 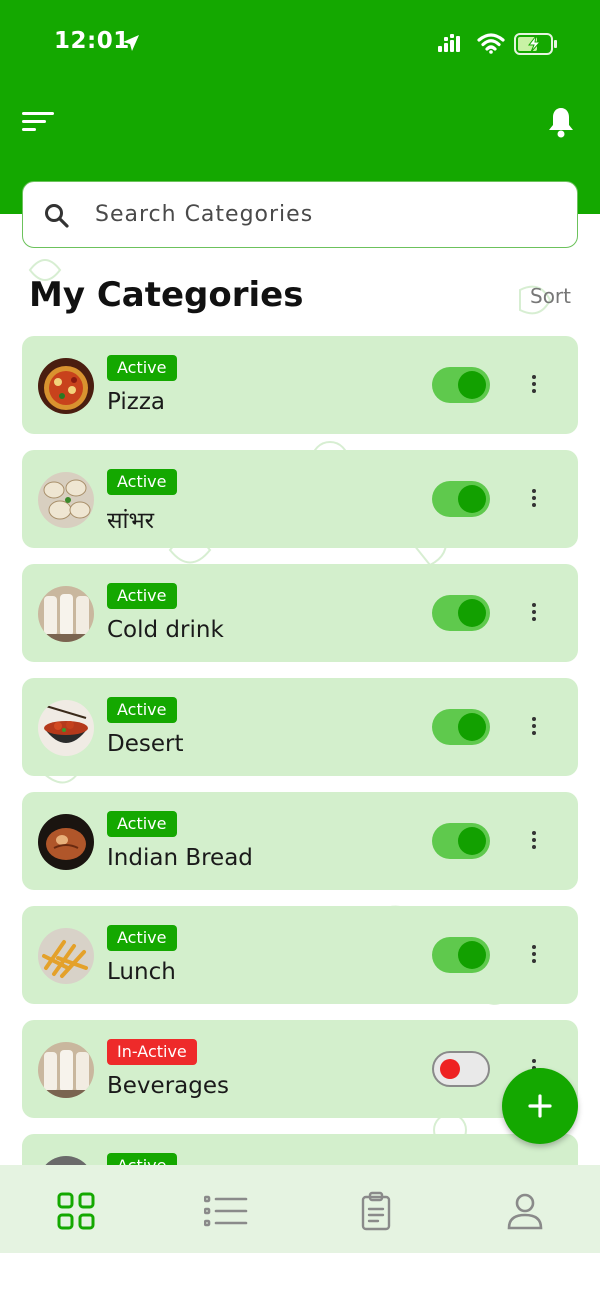 What do you see at coordinates (300, 727) in the screenshot?
I see `category-card: Active Desert` at bounding box center [300, 727].